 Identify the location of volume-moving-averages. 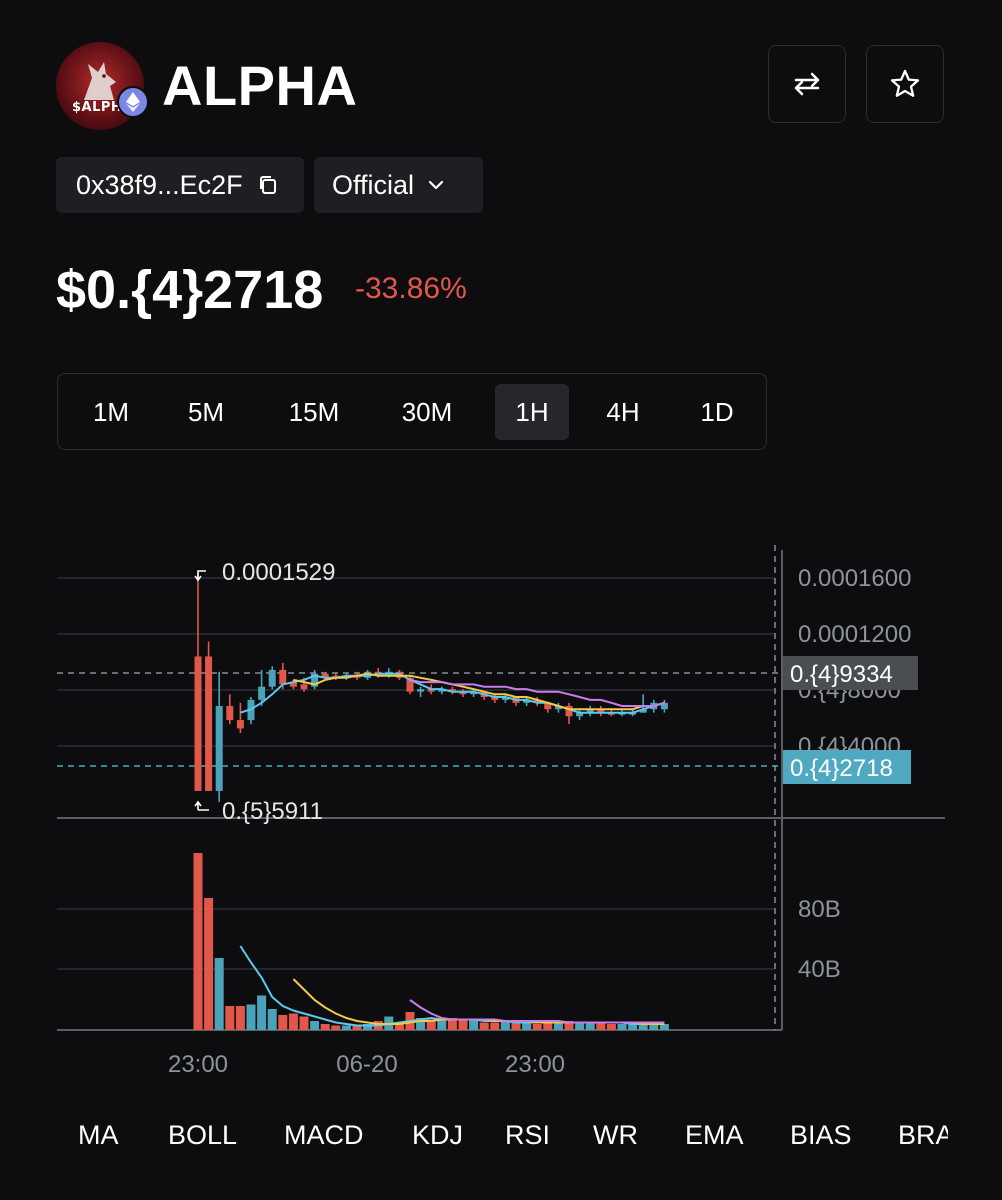
(452, 986).